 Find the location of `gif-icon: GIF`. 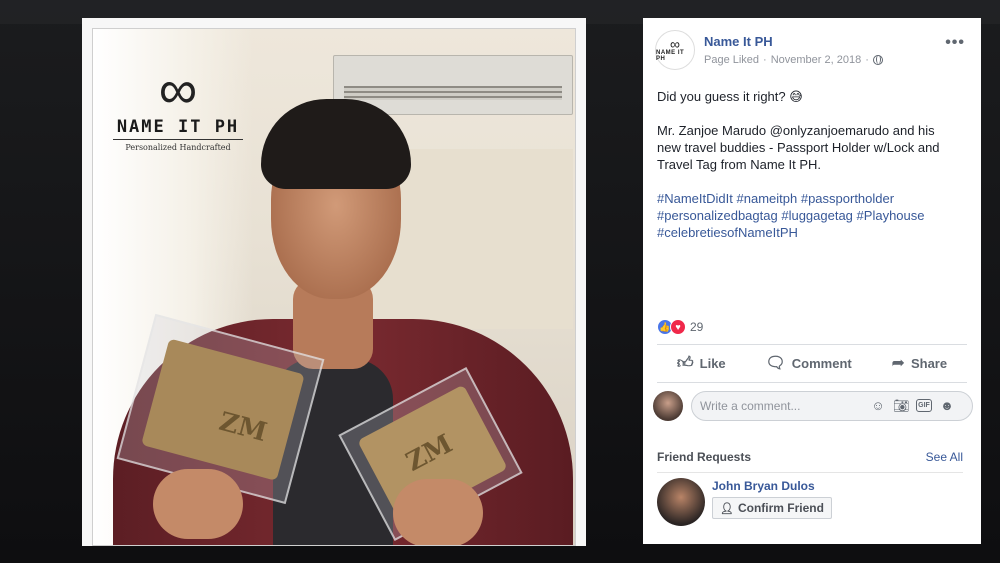

gif-icon: GIF is located at coordinates (924, 405).